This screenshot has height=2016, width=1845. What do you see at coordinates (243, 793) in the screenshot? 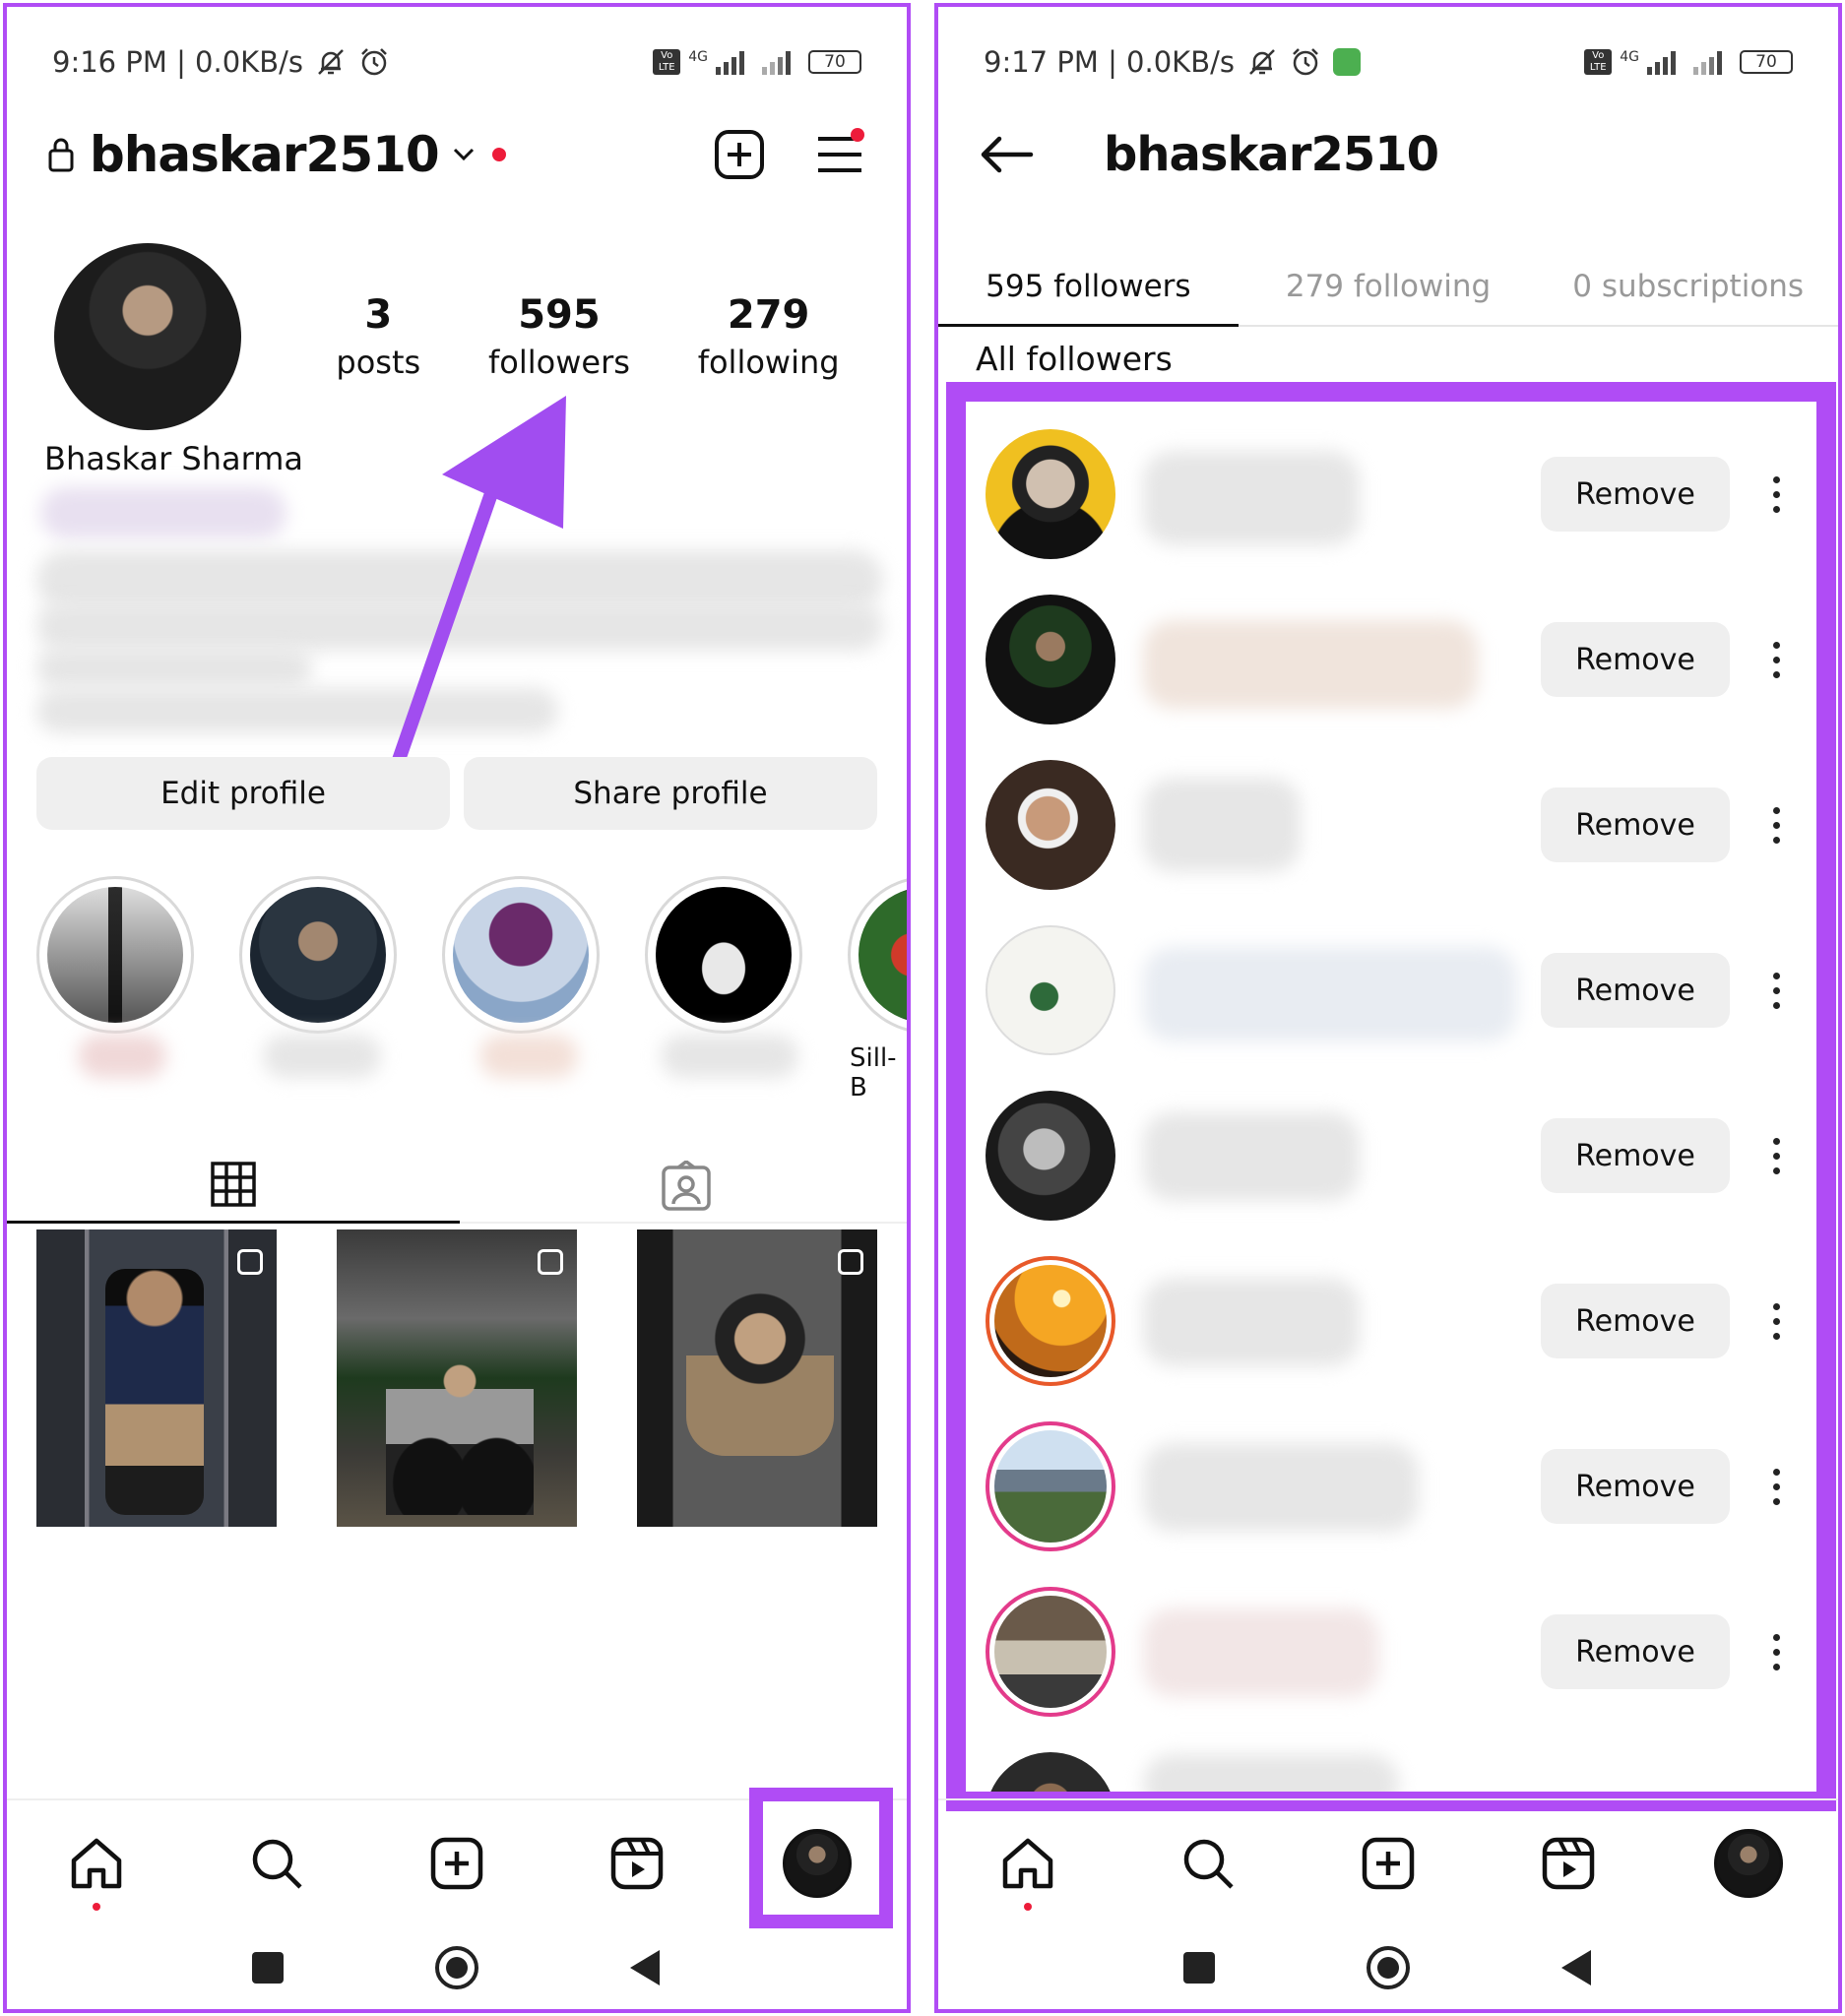
I see `edit-profile-button: Edit profile` at bounding box center [243, 793].